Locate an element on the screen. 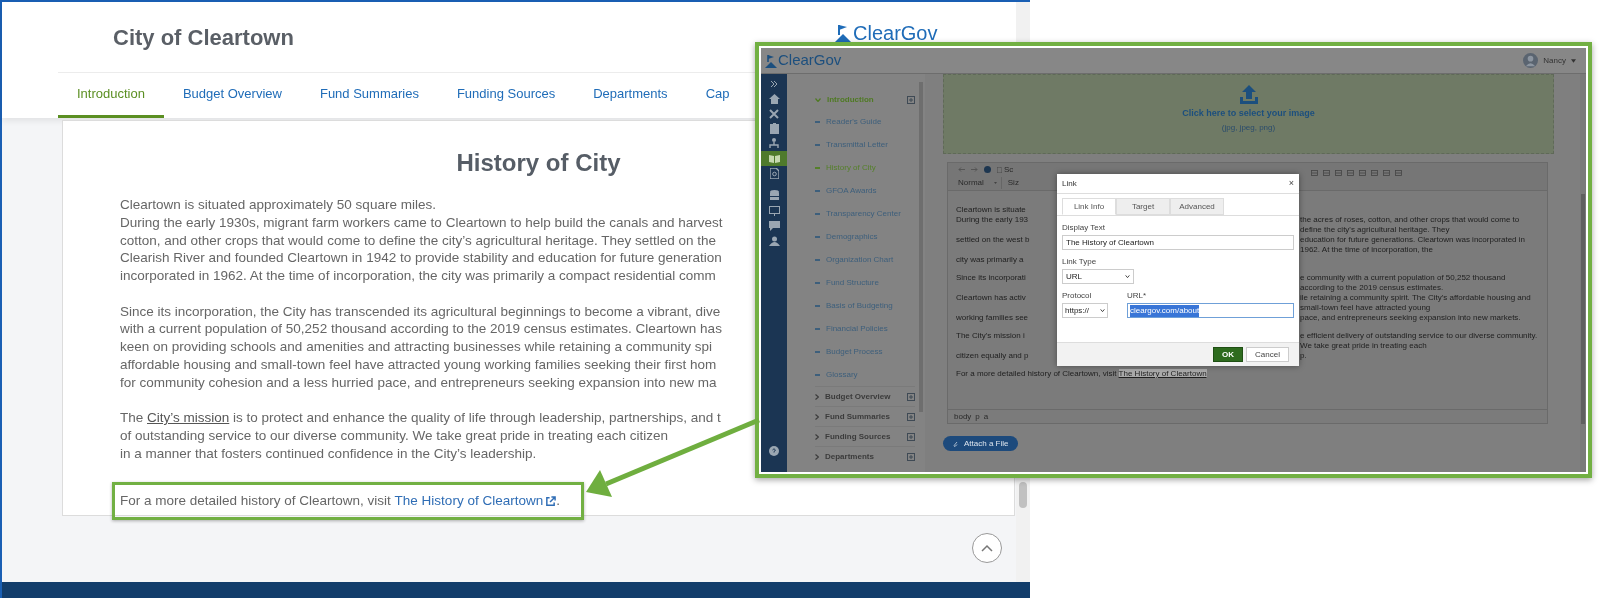  display-text-field: The History of Cleartown is located at coordinates (1178, 242).